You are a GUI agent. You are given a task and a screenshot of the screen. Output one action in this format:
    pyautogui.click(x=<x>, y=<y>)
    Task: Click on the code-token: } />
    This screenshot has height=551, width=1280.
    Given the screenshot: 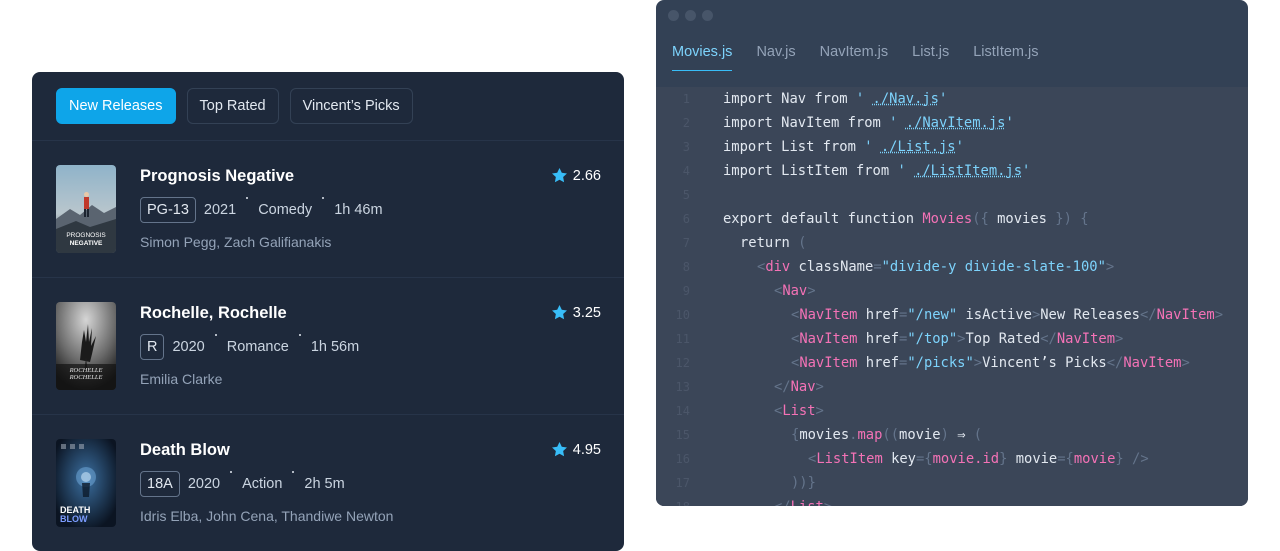 What is the action you would take?
    pyautogui.click(x=1132, y=459)
    